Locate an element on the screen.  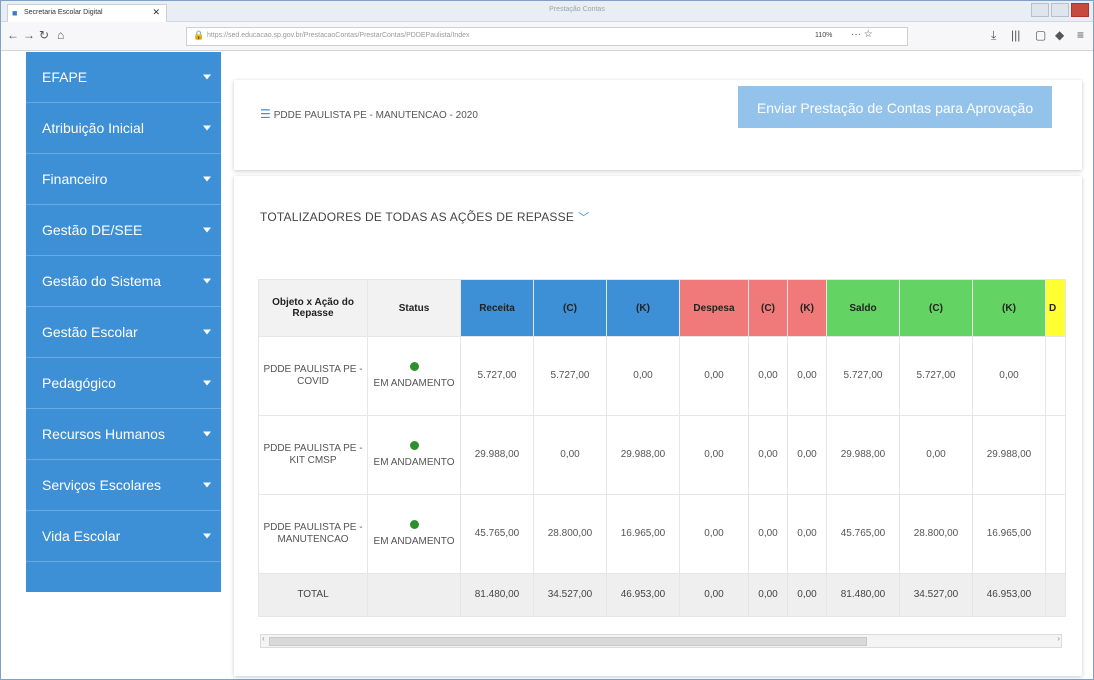
cell-saldo-k: 0,00 is located at coordinates (1009, 376).